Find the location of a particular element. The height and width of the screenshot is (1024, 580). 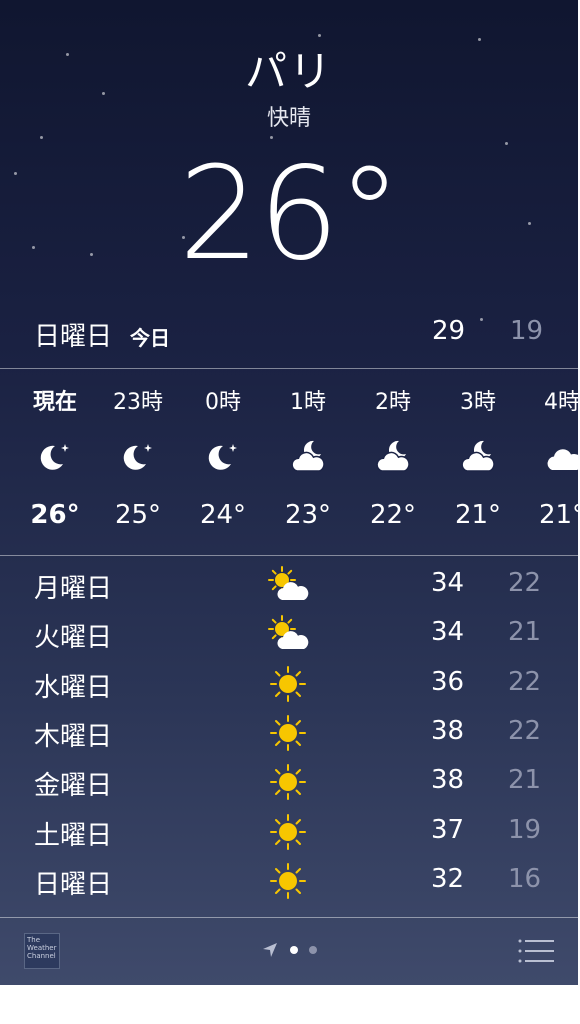

hour-time: 3時 is located at coordinates (478, 402).